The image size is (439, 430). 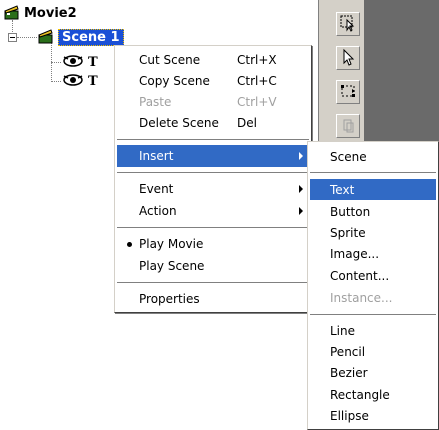 What do you see at coordinates (170, 60) in the screenshot?
I see `menu-item-label: Cut Scene` at bounding box center [170, 60].